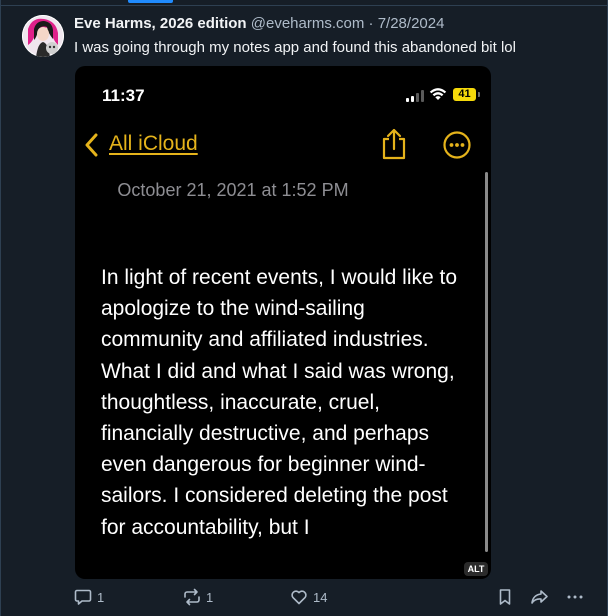  Describe the element at coordinates (153, 143) in the screenshot. I see `back-to-all-icloud: All iCloud` at that location.